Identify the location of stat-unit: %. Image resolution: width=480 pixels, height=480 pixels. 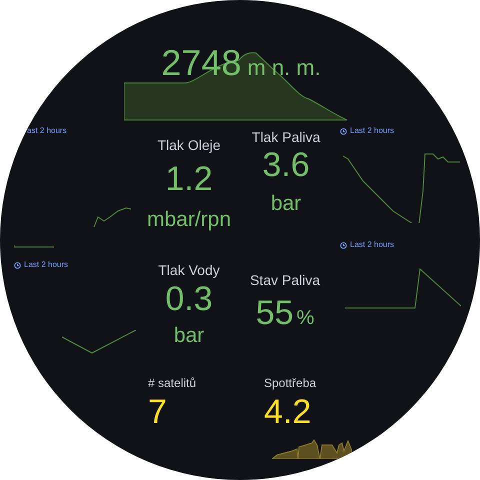
(305, 318).